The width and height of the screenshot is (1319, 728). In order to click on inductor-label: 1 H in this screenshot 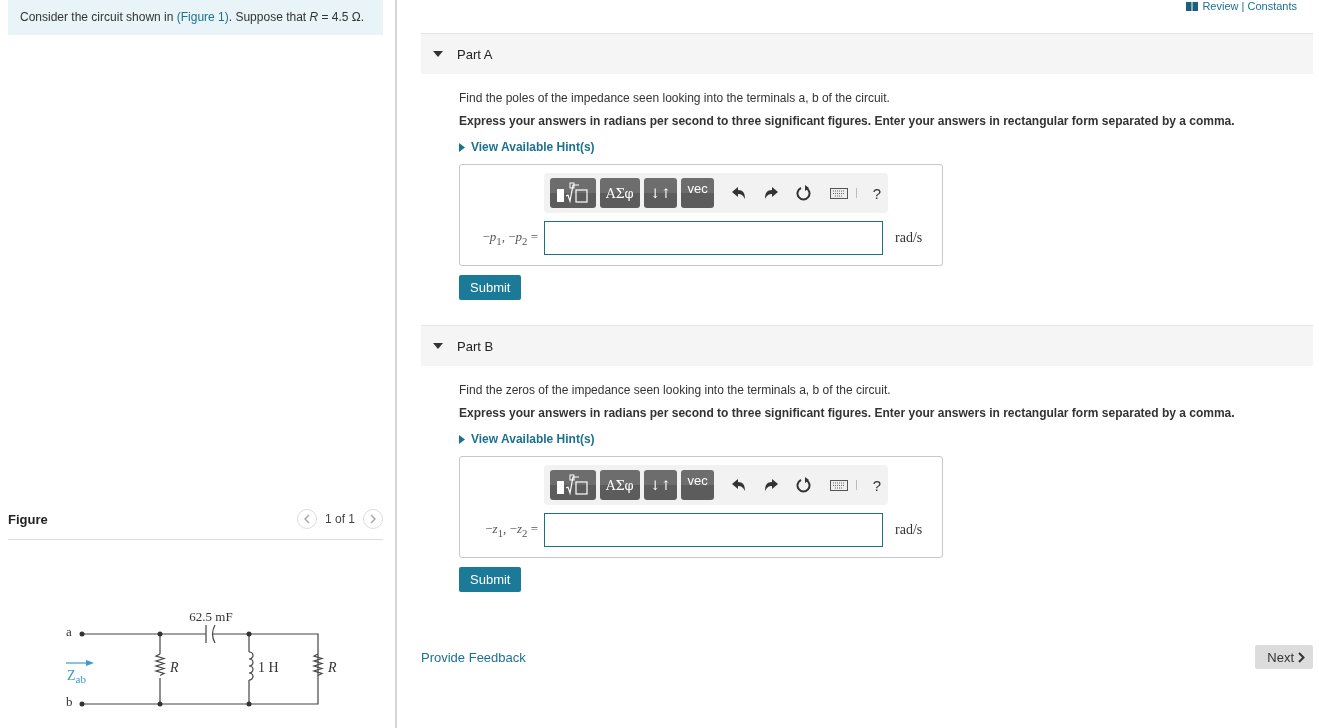, I will do `click(268, 667)`.